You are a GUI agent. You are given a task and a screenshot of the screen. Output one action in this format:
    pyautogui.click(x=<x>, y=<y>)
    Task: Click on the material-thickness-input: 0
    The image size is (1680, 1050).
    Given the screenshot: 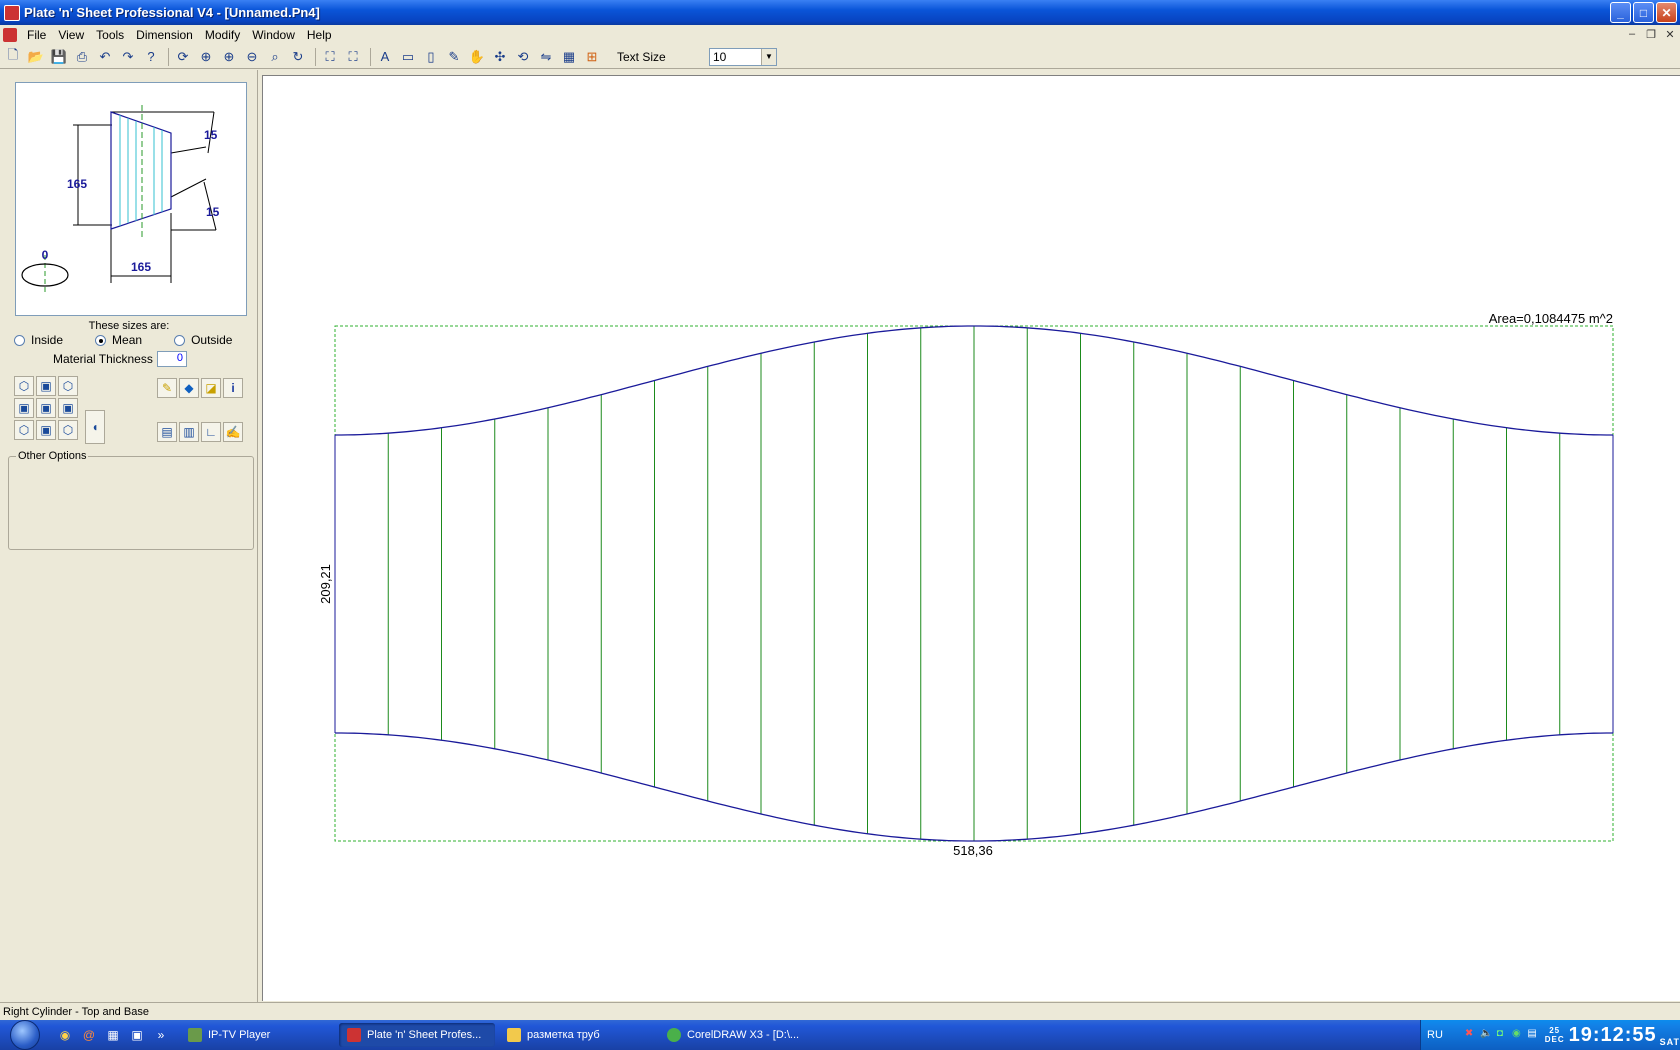 What is the action you would take?
    pyautogui.click(x=172, y=359)
    